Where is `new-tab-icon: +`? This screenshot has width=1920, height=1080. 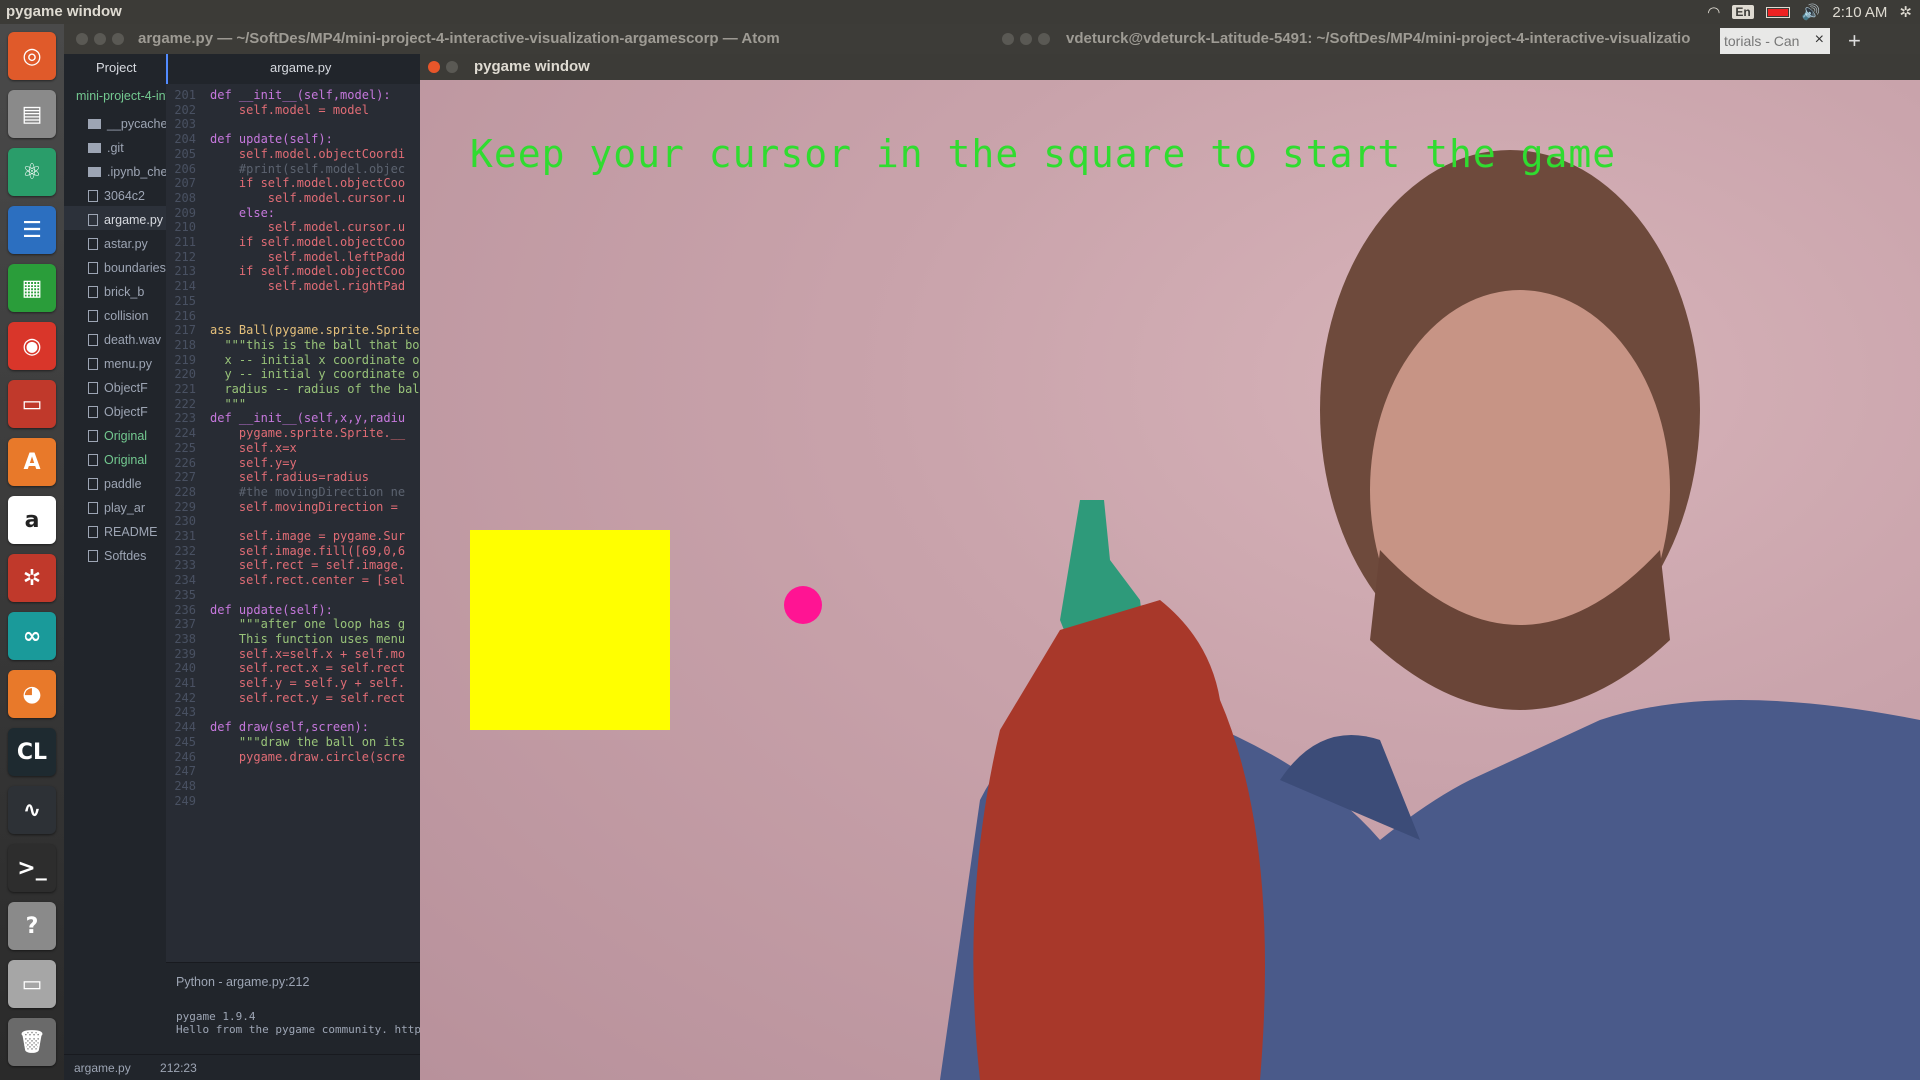
new-tab-icon: + is located at coordinates (1854, 41).